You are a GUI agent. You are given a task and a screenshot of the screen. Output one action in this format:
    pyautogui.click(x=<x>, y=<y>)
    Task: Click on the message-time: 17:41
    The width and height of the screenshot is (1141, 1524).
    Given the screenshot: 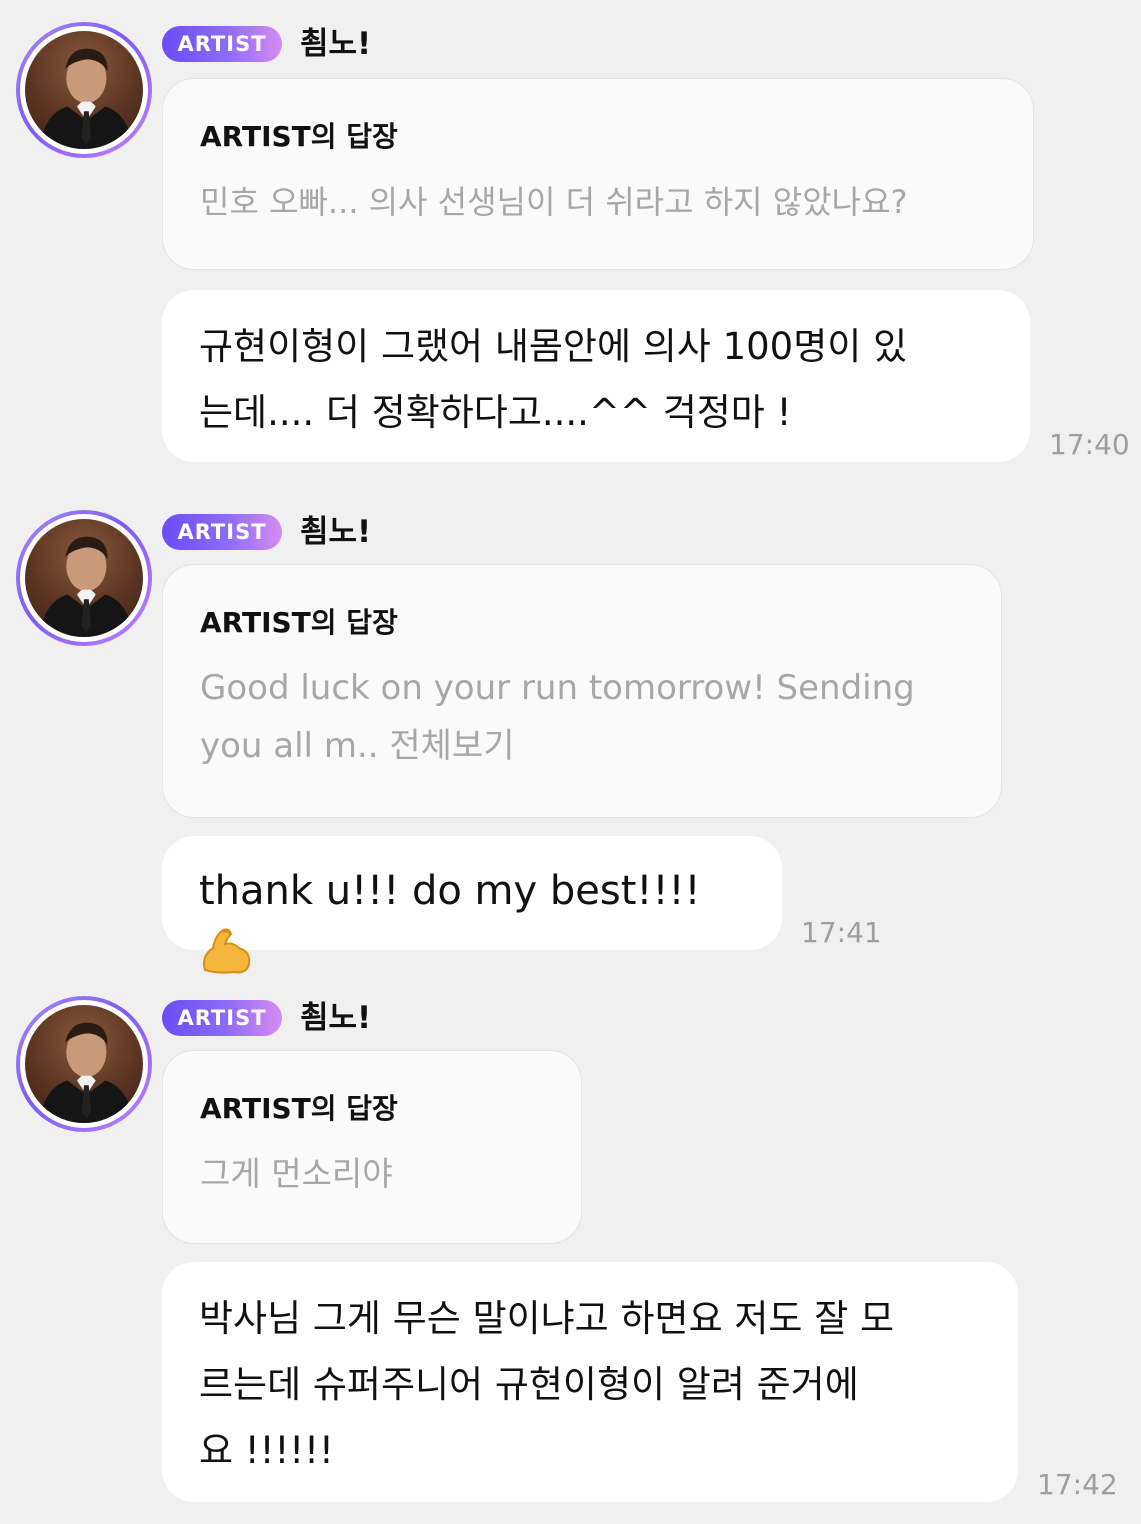 What is the action you would take?
    pyautogui.click(x=841, y=932)
    